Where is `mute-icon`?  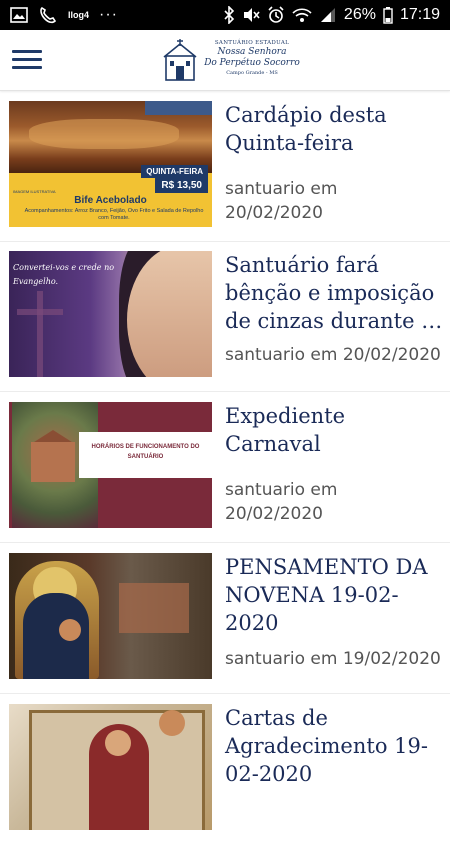
mute-icon is located at coordinates (251, 15).